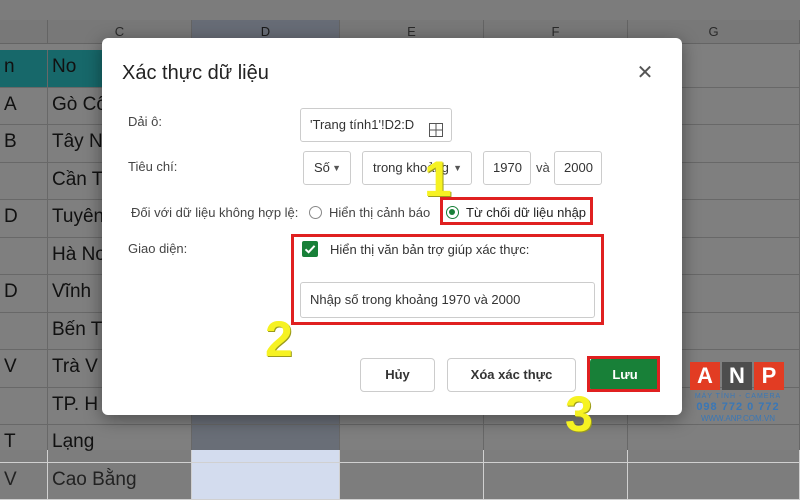  What do you see at coordinates (578, 168) in the screenshot?
I see `criteria-max-input: 2000` at bounding box center [578, 168].